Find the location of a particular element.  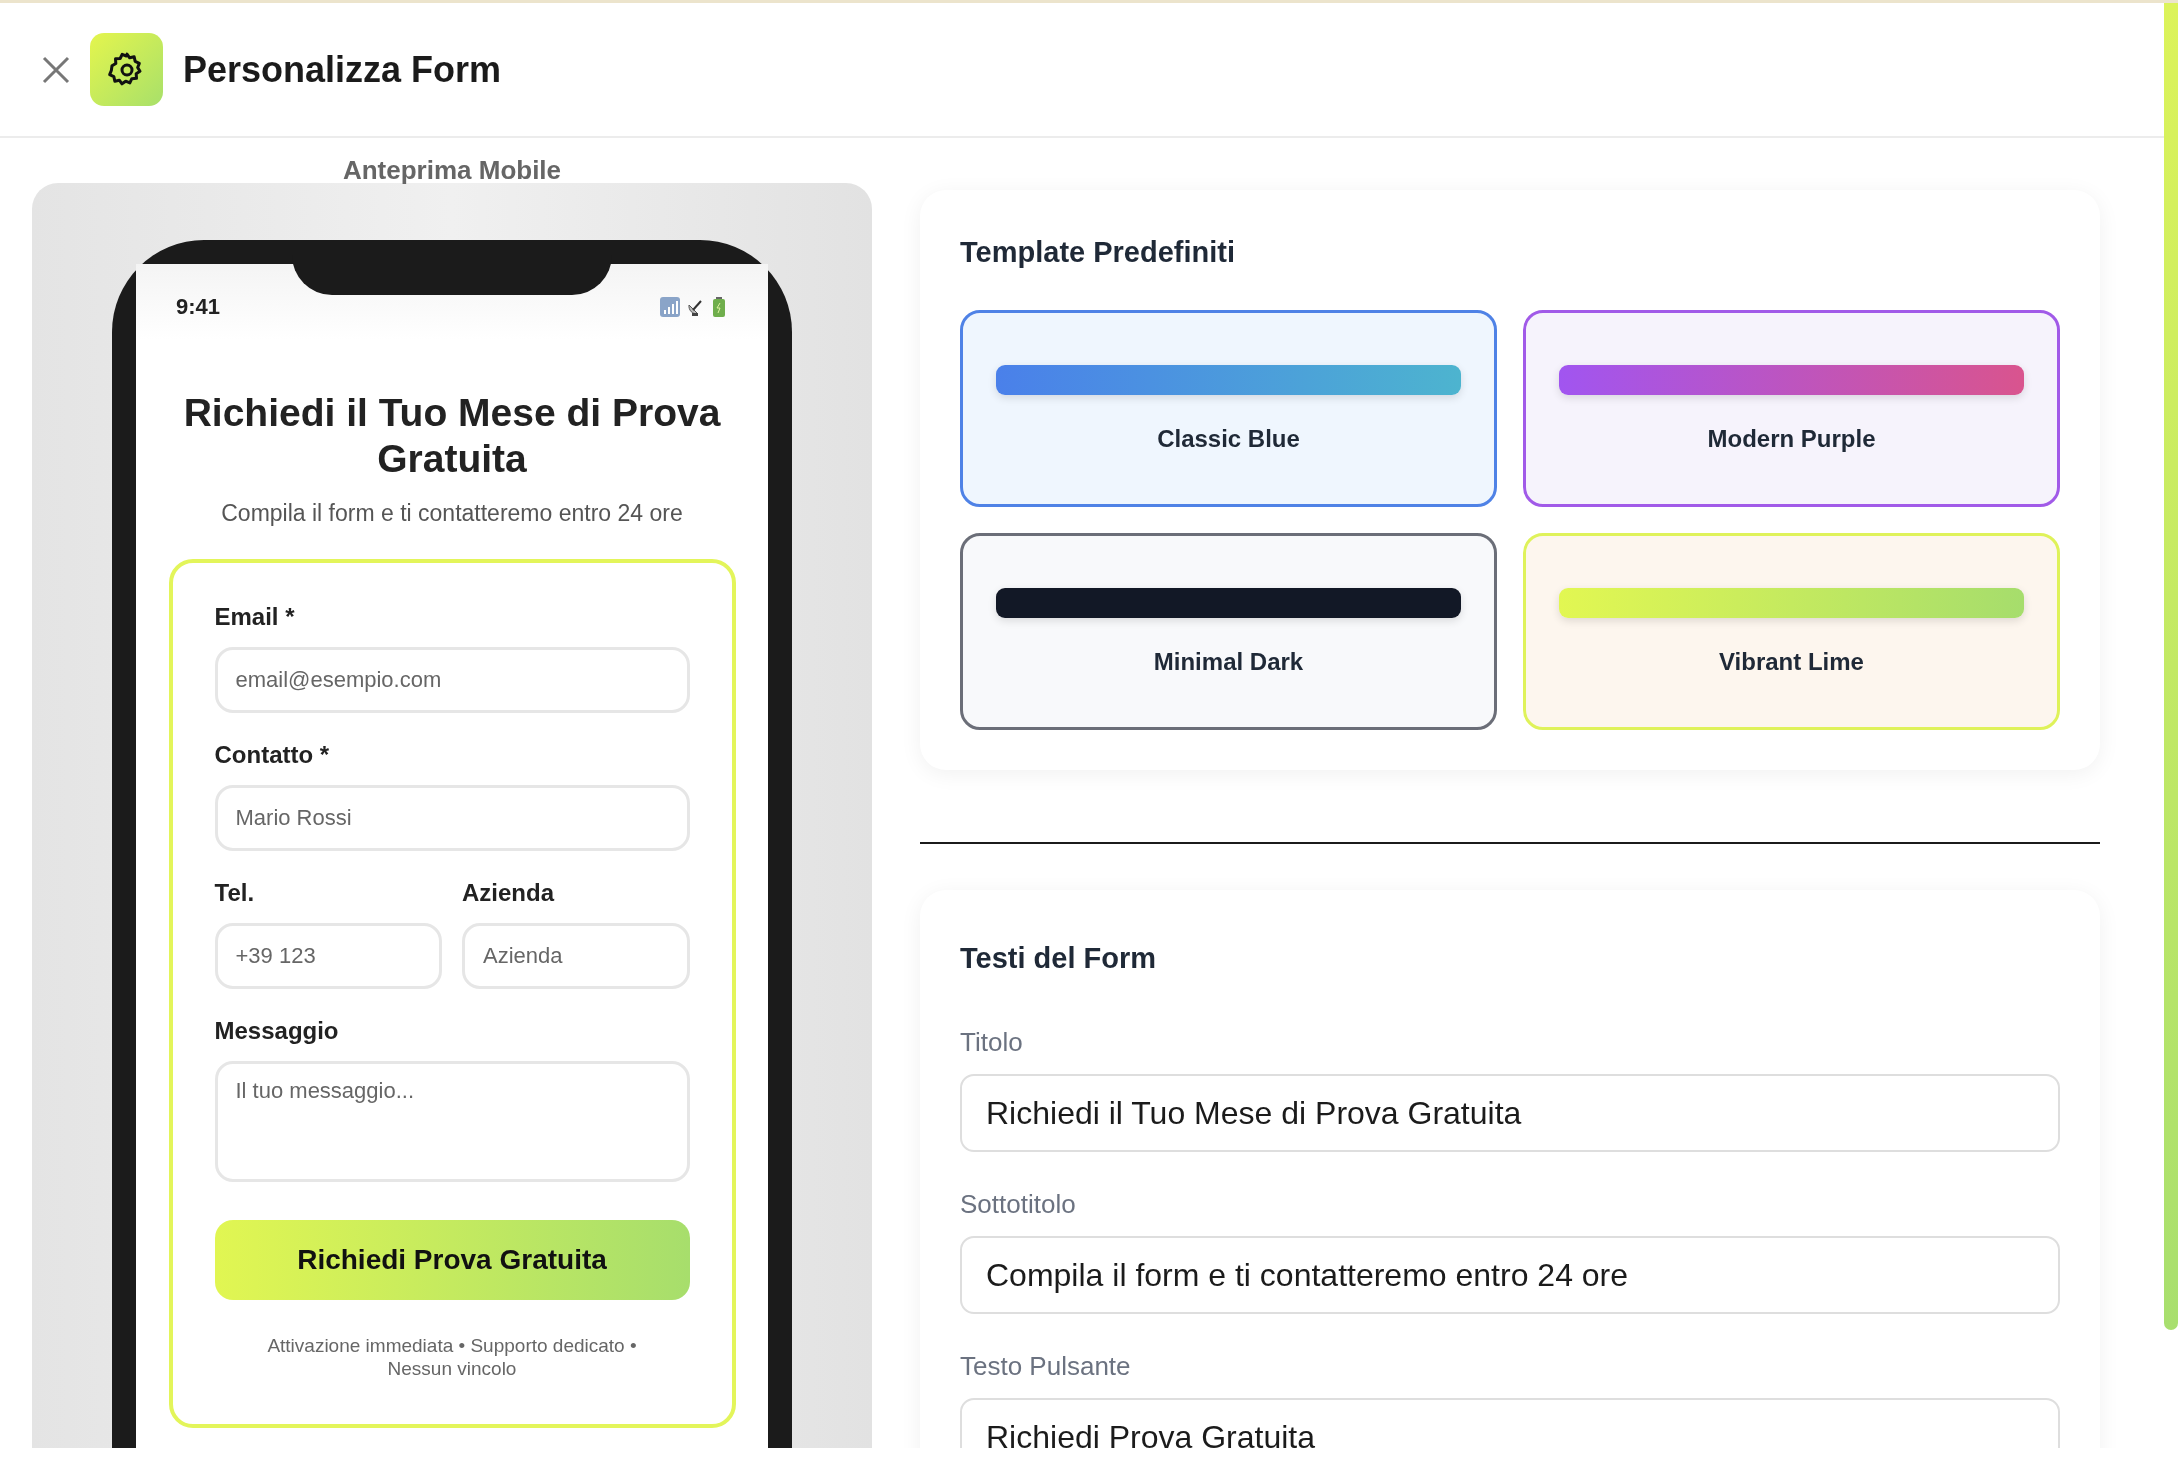

field-label: Sottotitolo is located at coordinates (1018, 1204).